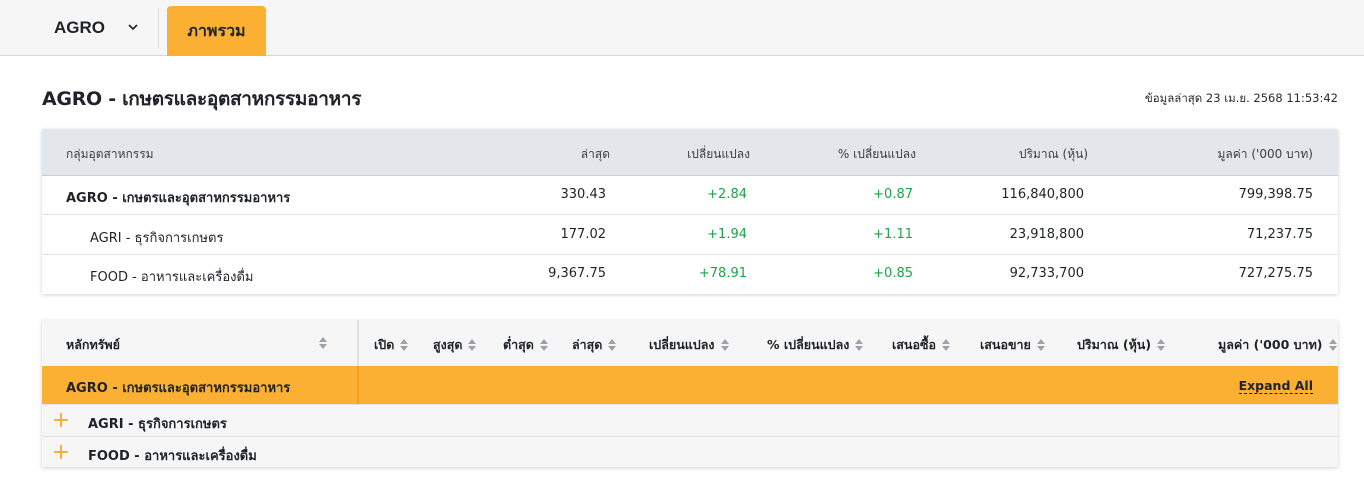 The width and height of the screenshot is (1364, 484). I want to click on col-header-label: มูลค่า ('000 บาท), so click(1270, 344).